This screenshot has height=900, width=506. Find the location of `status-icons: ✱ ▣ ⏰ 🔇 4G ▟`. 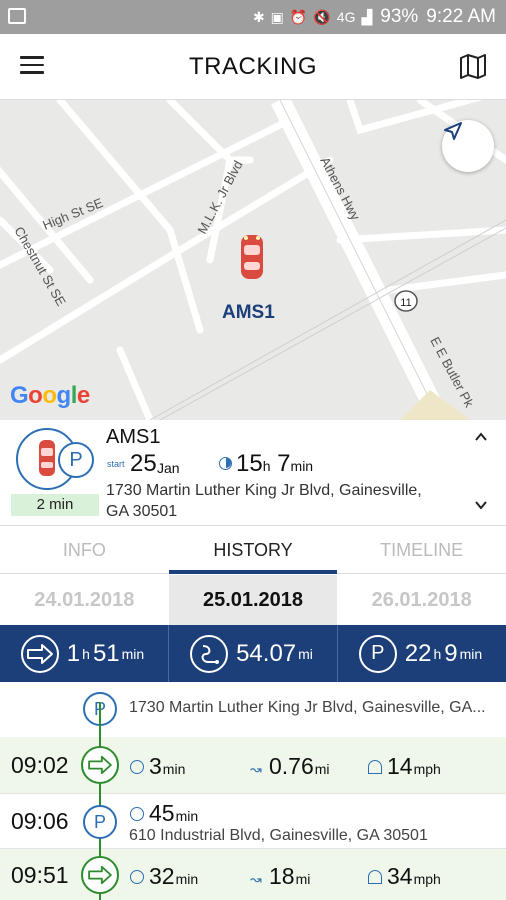

status-icons: ✱ ▣ ⏰ 🔇 4G ▟ is located at coordinates (312, 17).